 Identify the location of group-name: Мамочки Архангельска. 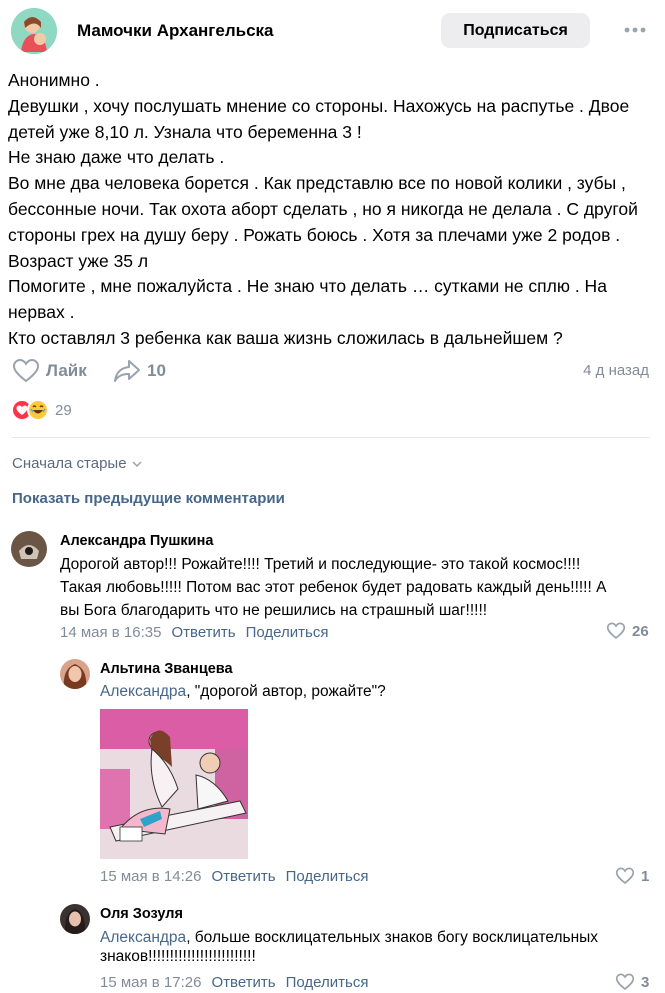
(175, 31).